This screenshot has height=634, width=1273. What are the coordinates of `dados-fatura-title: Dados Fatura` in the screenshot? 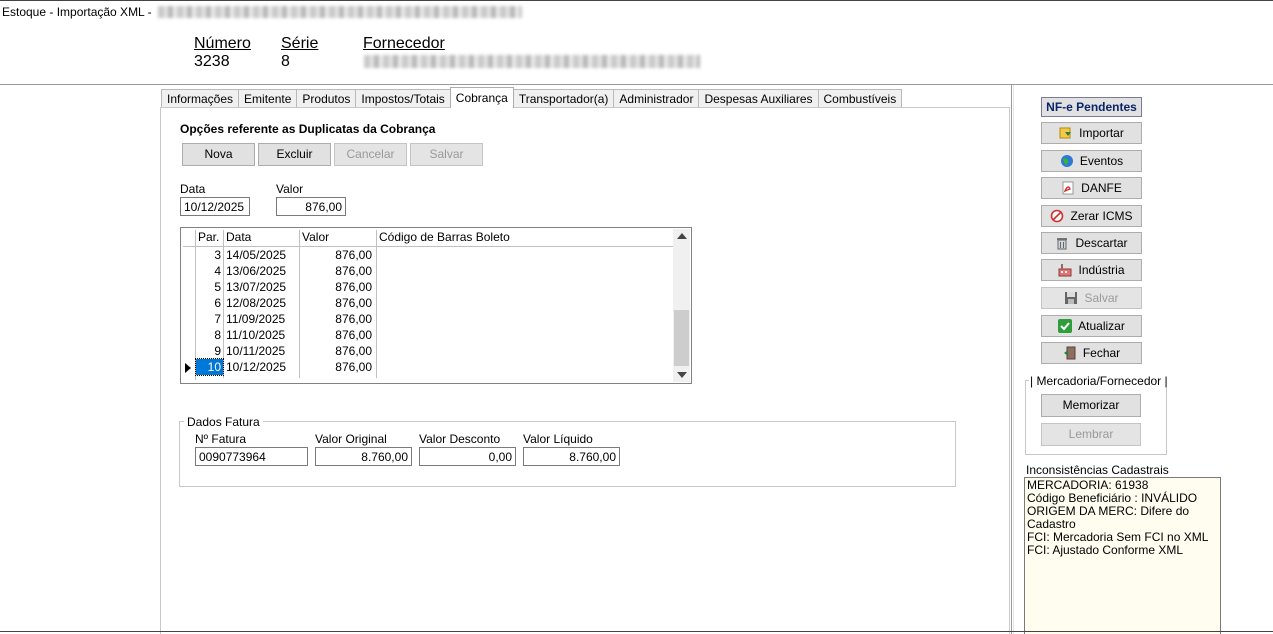 It's located at (223, 422).